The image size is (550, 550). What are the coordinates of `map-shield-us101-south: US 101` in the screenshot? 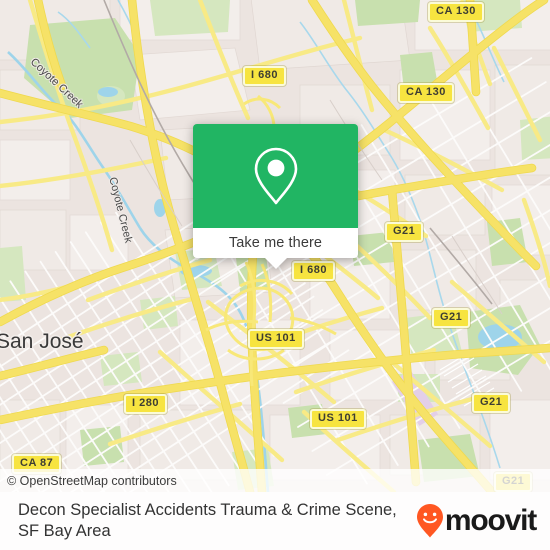 It's located at (338, 419).